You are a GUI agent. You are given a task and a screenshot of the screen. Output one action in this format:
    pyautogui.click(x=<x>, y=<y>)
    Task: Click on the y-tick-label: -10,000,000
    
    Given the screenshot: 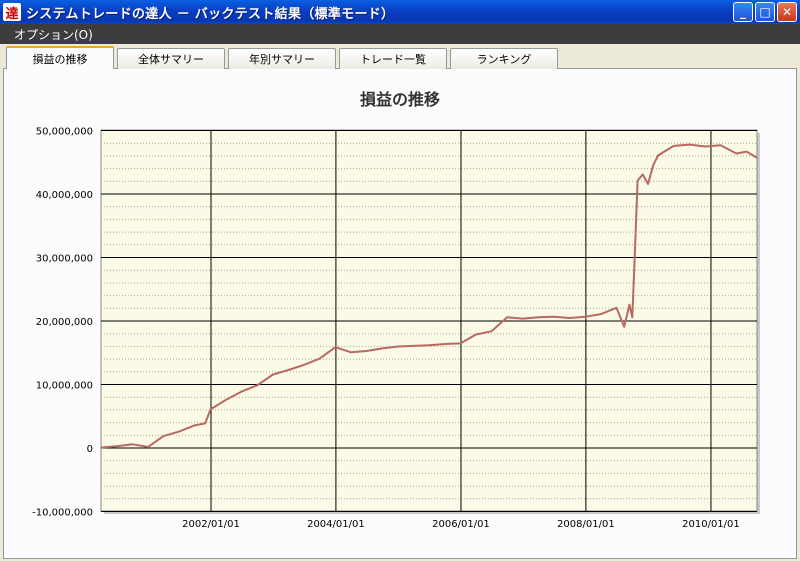 What is the action you would take?
    pyautogui.click(x=62, y=513)
    